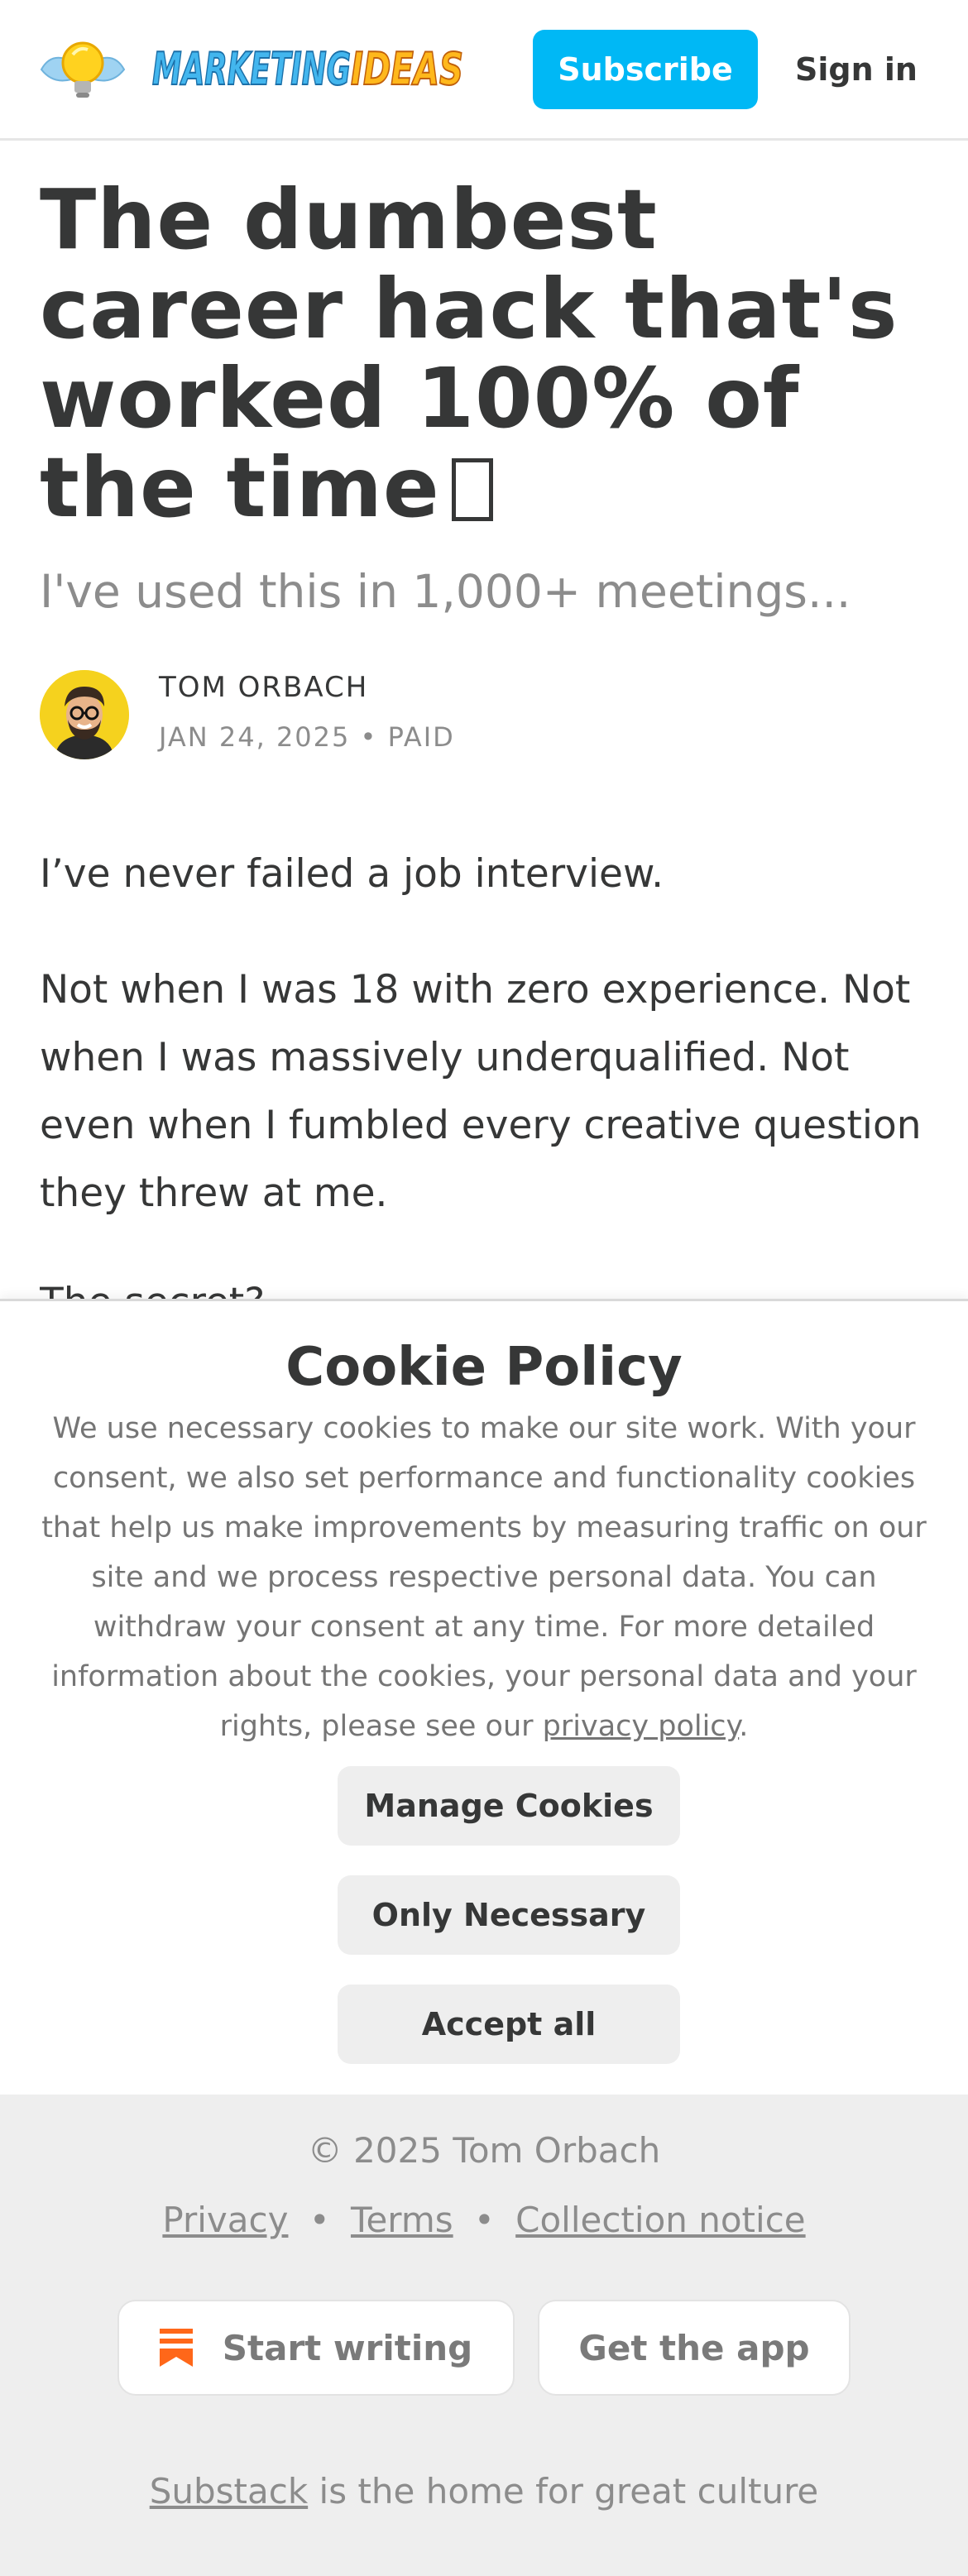  Describe the element at coordinates (660, 2220) in the screenshot. I see `collection-notice-link: Collection notice` at that location.